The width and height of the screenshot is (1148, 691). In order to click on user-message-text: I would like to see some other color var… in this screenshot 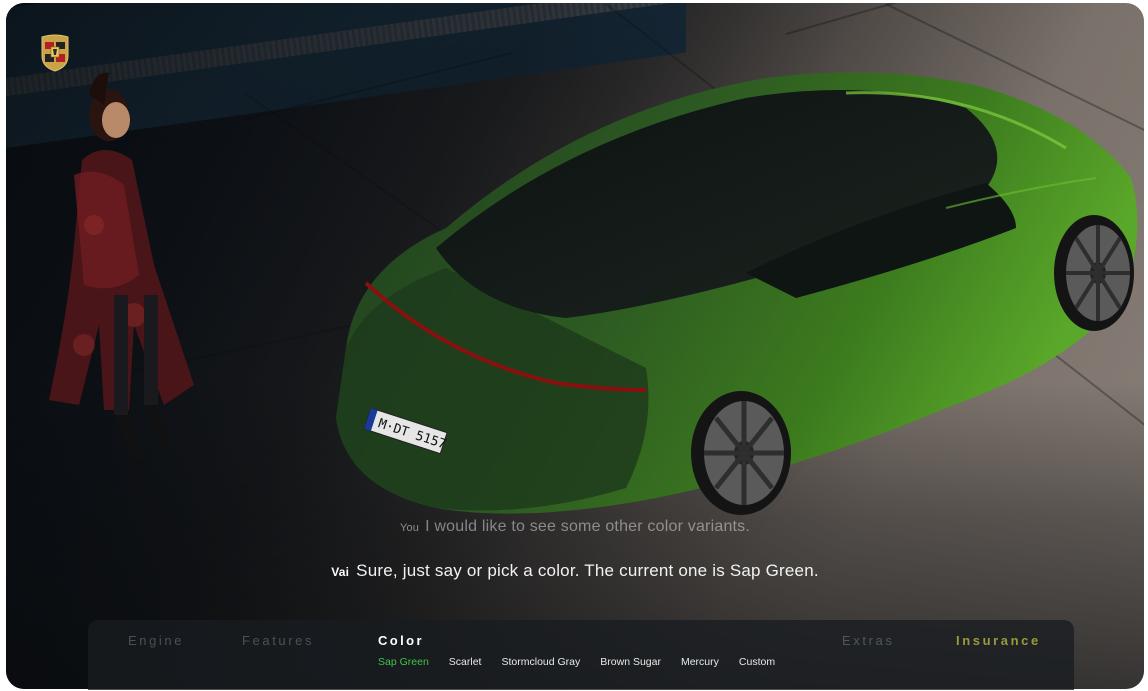, I will do `click(588, 526)`.